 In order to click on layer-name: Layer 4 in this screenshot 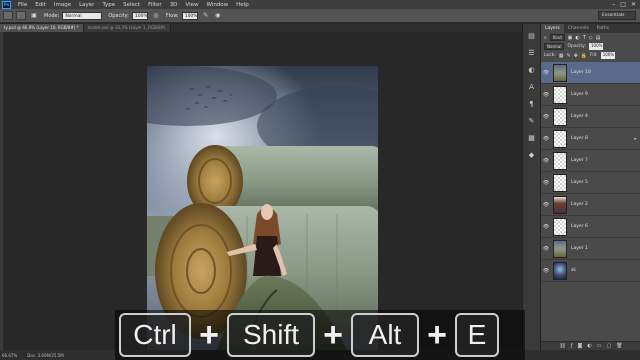, I will do `click(579, 116)`.